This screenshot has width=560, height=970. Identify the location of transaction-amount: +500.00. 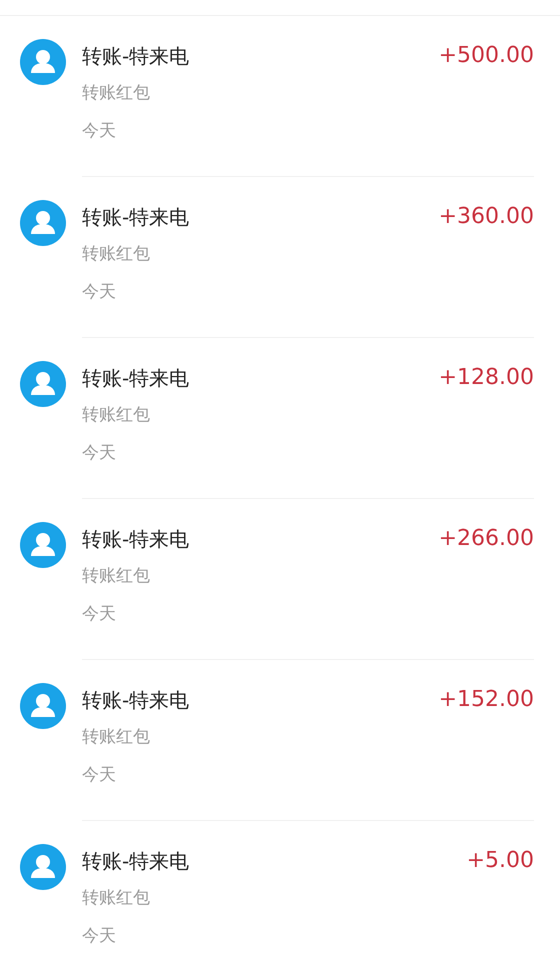
(486, 56).